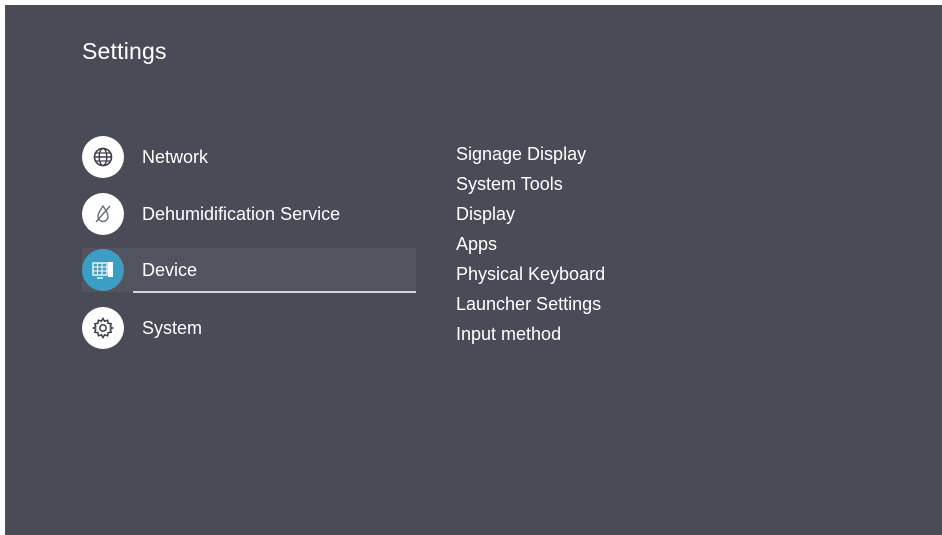 This screenshot has height=535, width=942. Describe the element at coordinates (241, 214) in the screenshot. I see `menu-item-label: Dehumidification Service` at that location.